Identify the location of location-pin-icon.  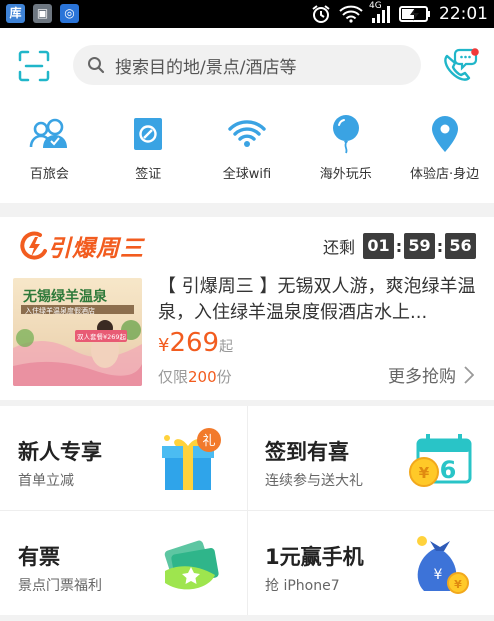
(444, 134).